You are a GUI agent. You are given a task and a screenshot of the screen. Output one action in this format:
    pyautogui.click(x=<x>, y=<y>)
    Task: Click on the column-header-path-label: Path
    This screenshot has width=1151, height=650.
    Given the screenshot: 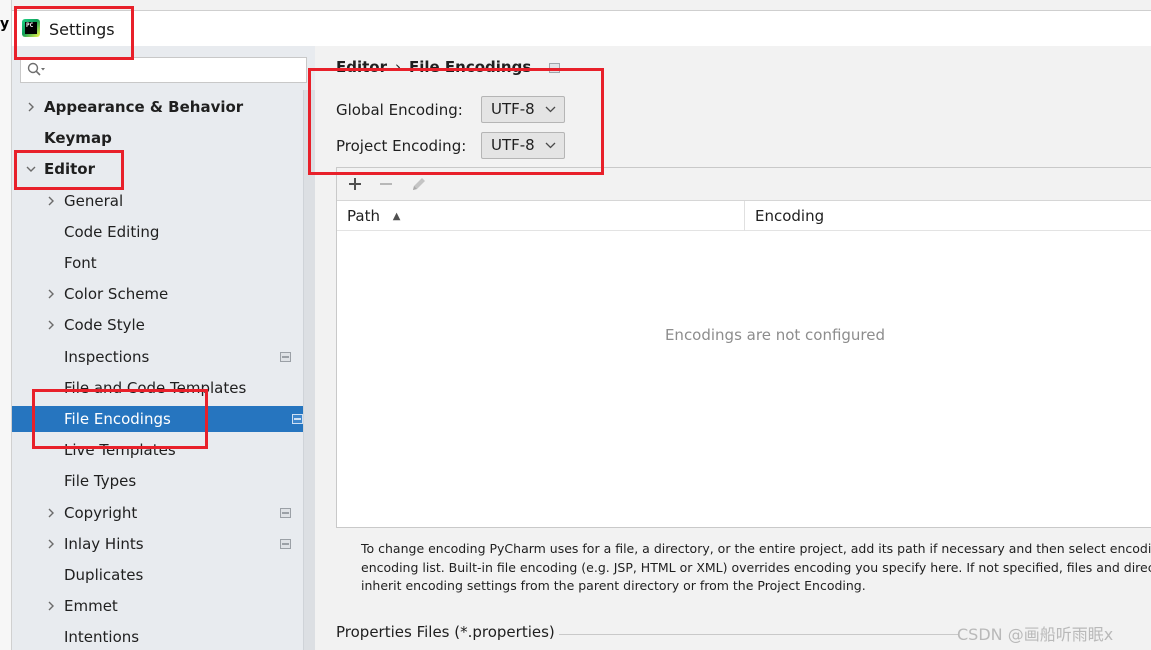 What is the action you would take?
    pyautogui.click(x=363, y=216)
    